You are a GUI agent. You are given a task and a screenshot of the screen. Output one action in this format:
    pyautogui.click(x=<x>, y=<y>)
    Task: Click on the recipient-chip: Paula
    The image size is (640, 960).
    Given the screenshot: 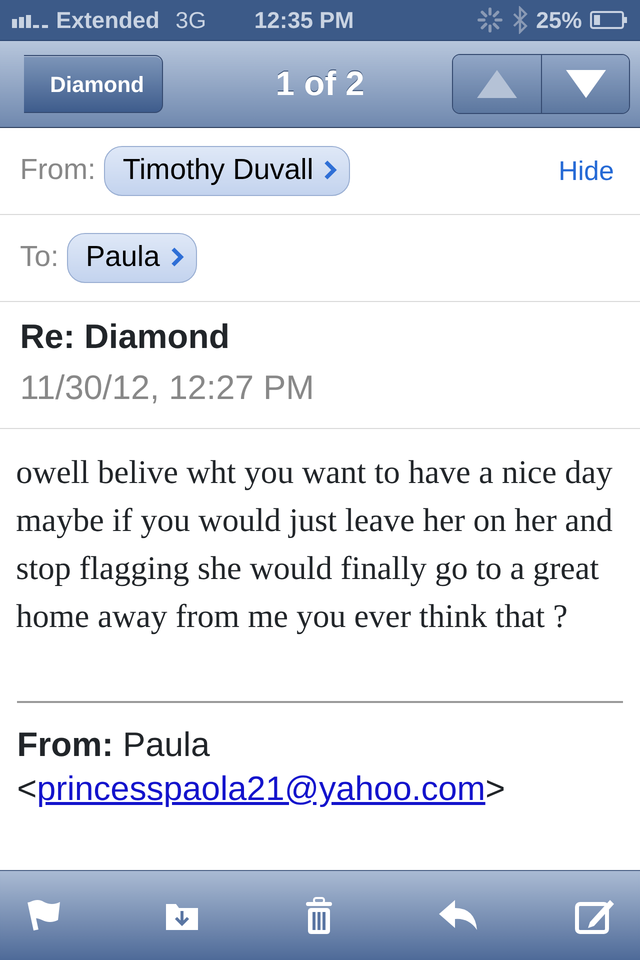 What is the action you would take?
    pyautogui.click(x=131, y=258)
    